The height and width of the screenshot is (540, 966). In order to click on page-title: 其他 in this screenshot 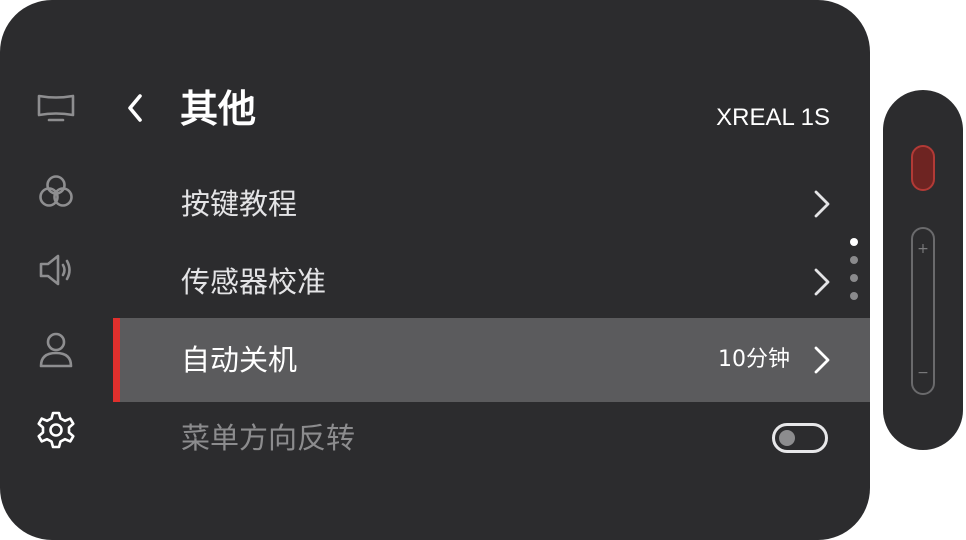, I will do `click(218, 109)`.